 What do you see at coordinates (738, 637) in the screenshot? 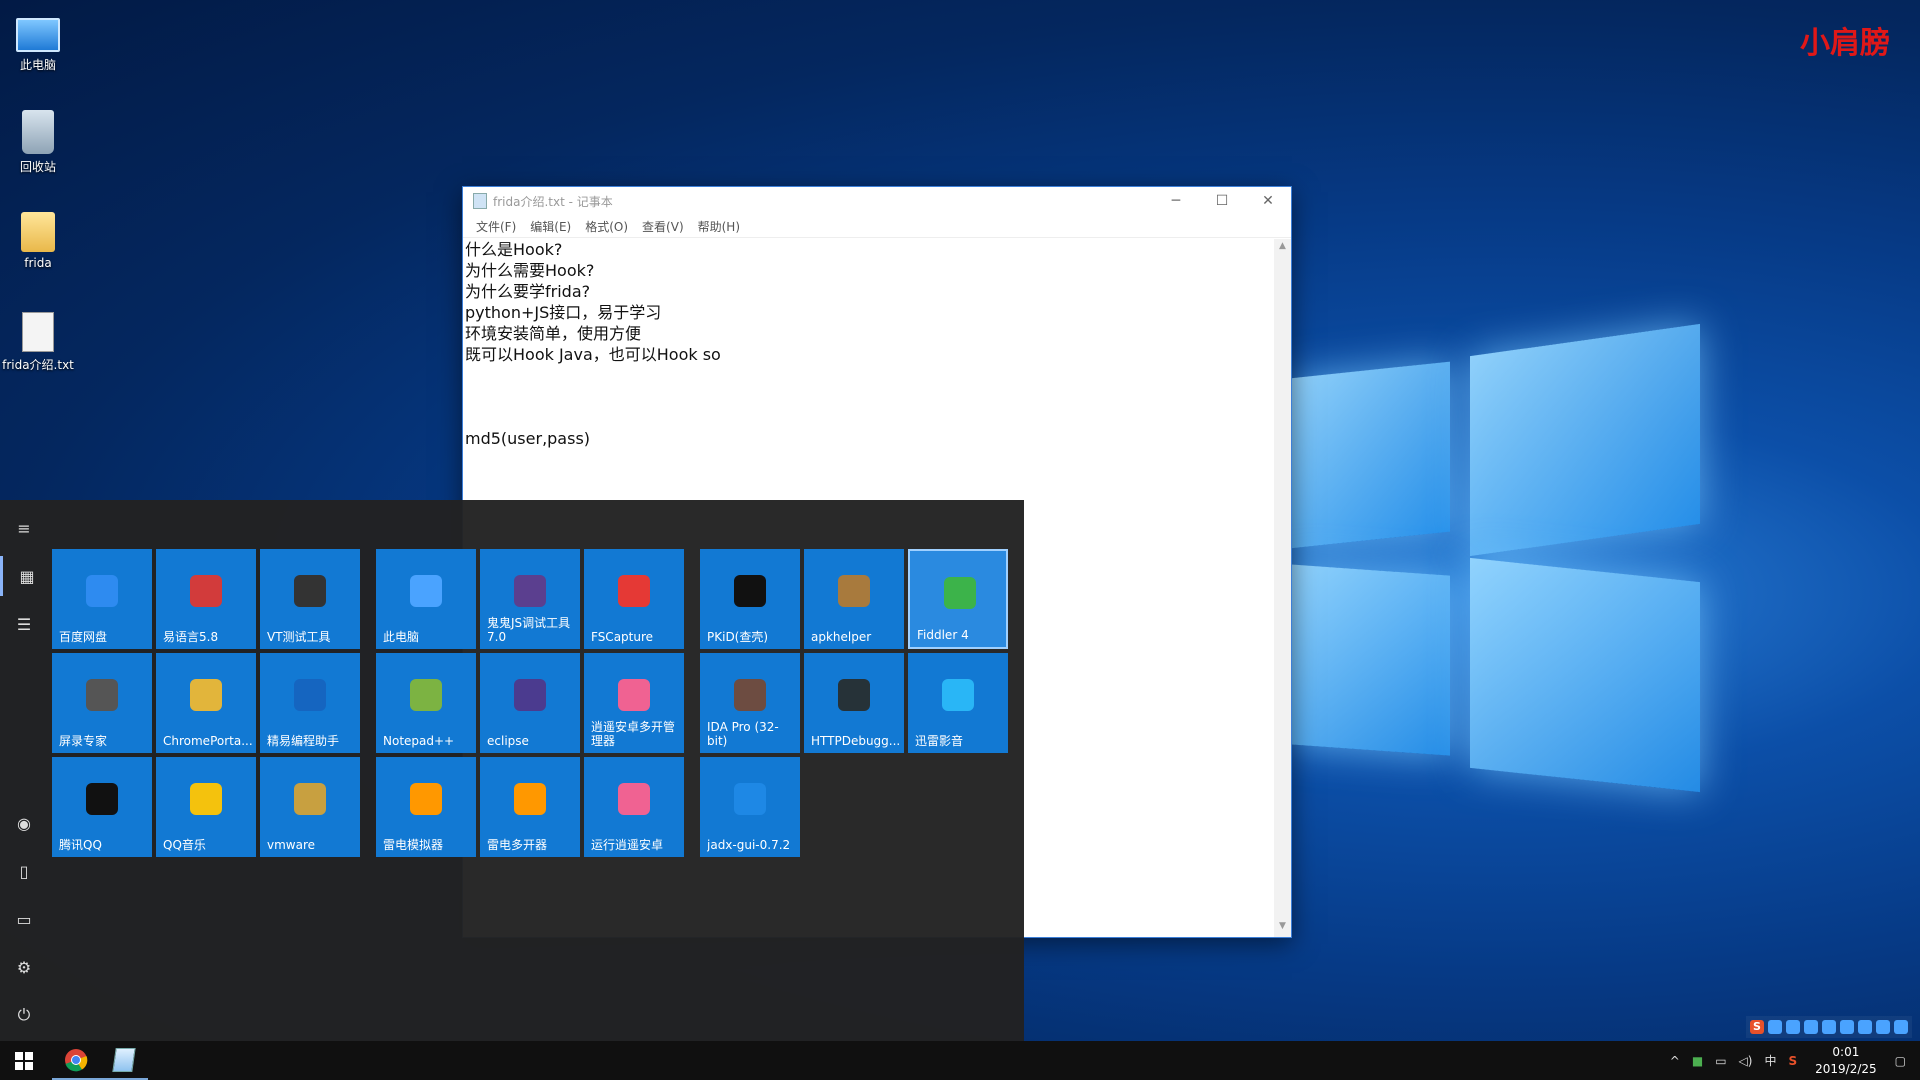
I see `tile-label: PKiD(查壳)` at bounding box center [738, 637].